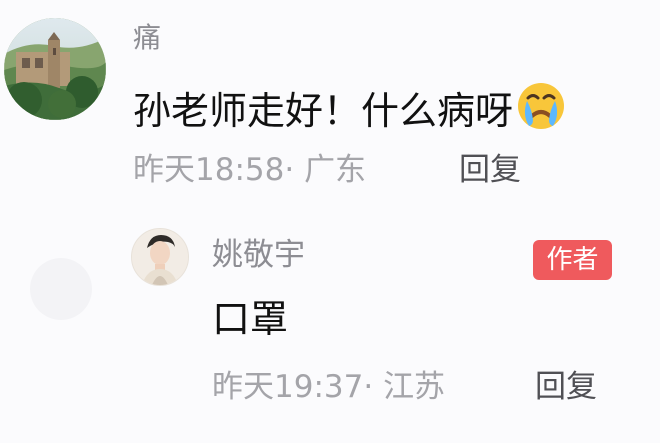 This screenshot has height=443, width=660. I want to click on comment-location: 广东, so click(335, 170).